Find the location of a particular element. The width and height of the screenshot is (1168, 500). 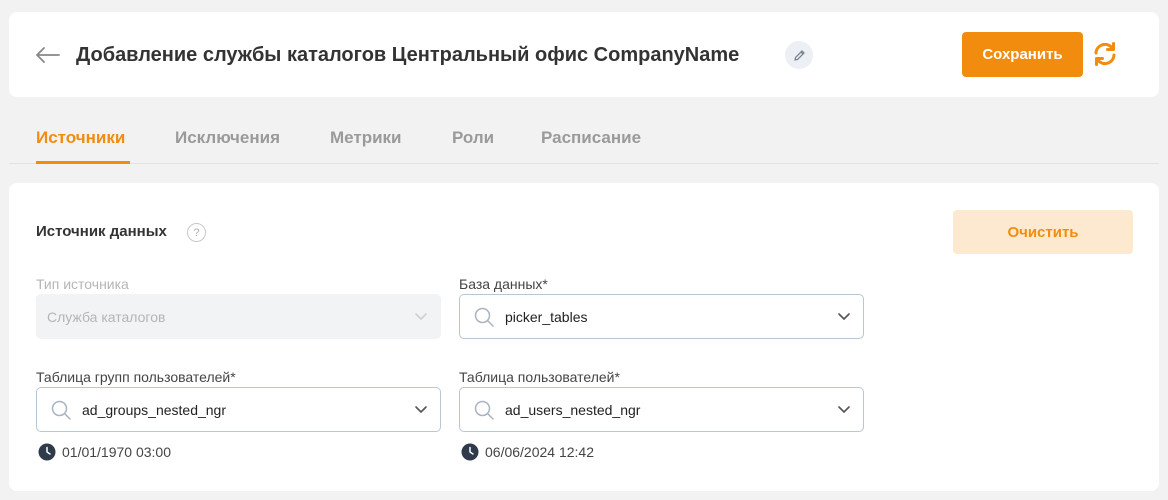

save-button: Сохранить is located at coordinates (1022, 54).